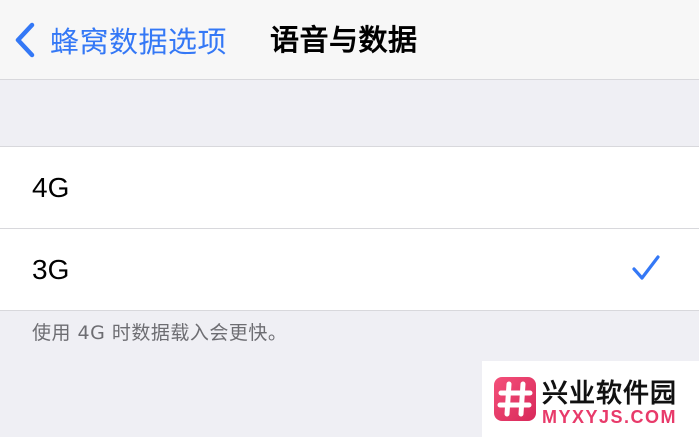 Image resolution: width=699 pixels, height=437 pixels. Describe the element at coordinates (344, 40) in the screenshot. I see `page-title: 语音与数据` at that location.